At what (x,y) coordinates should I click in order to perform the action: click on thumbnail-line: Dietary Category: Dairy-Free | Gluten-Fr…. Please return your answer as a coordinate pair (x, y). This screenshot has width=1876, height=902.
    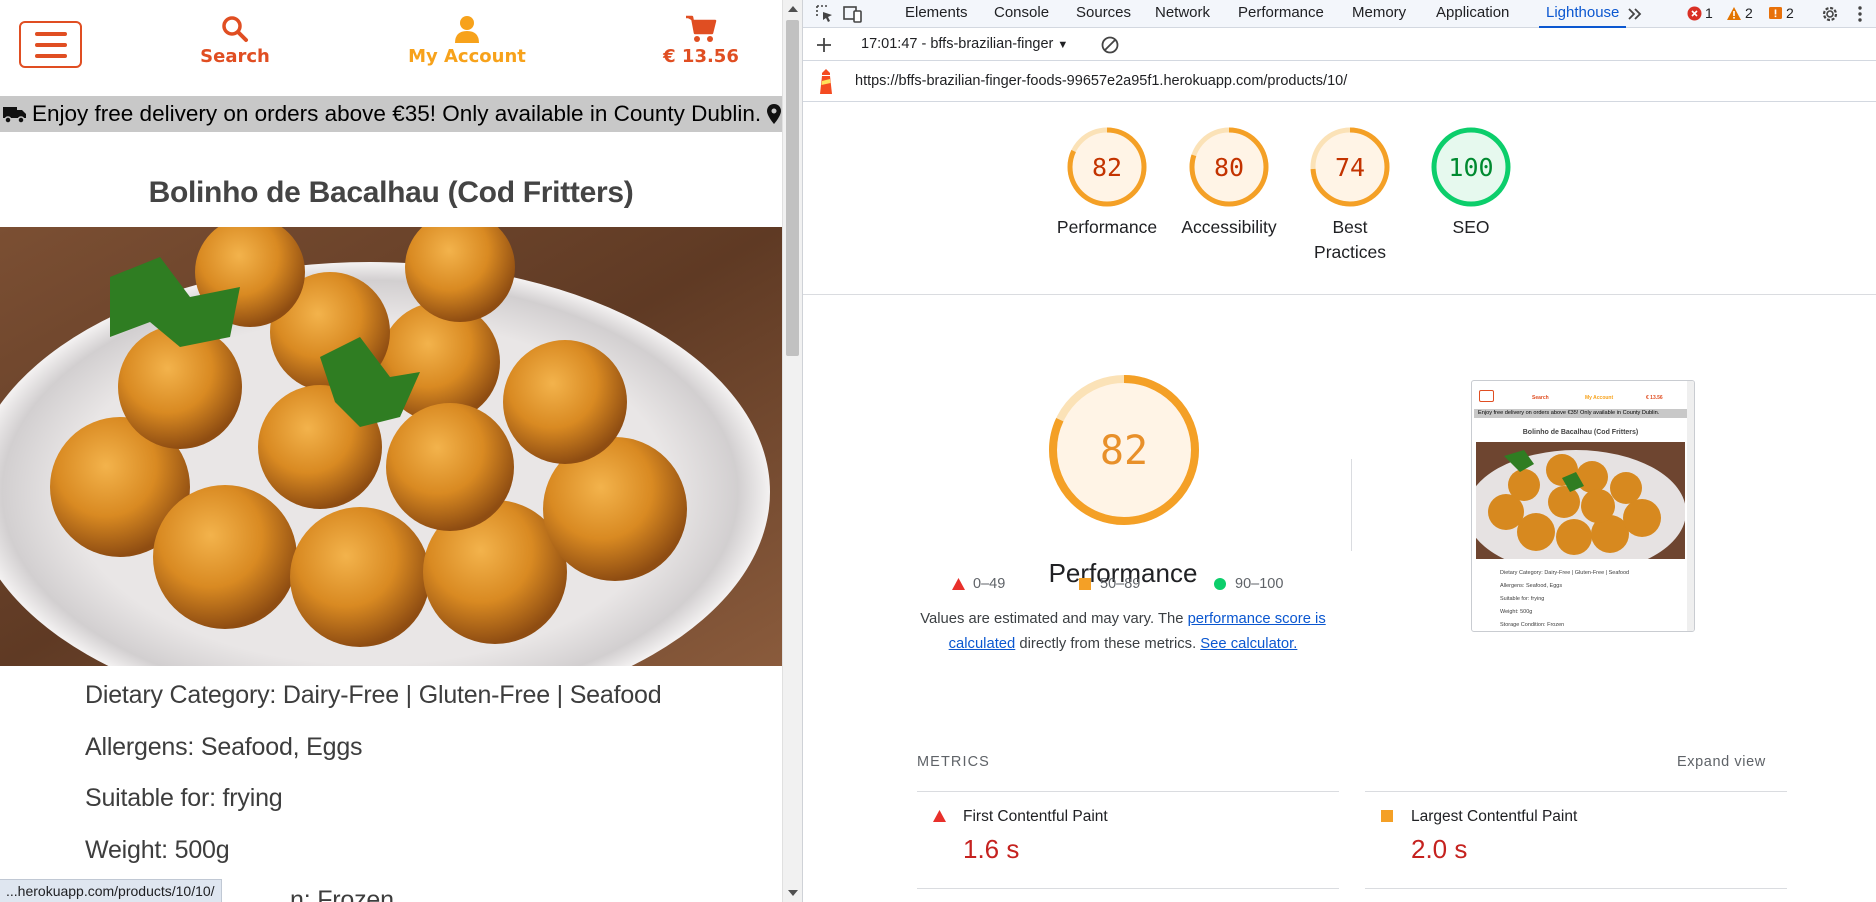
    Looking at the image, I should click on (1565, 573).